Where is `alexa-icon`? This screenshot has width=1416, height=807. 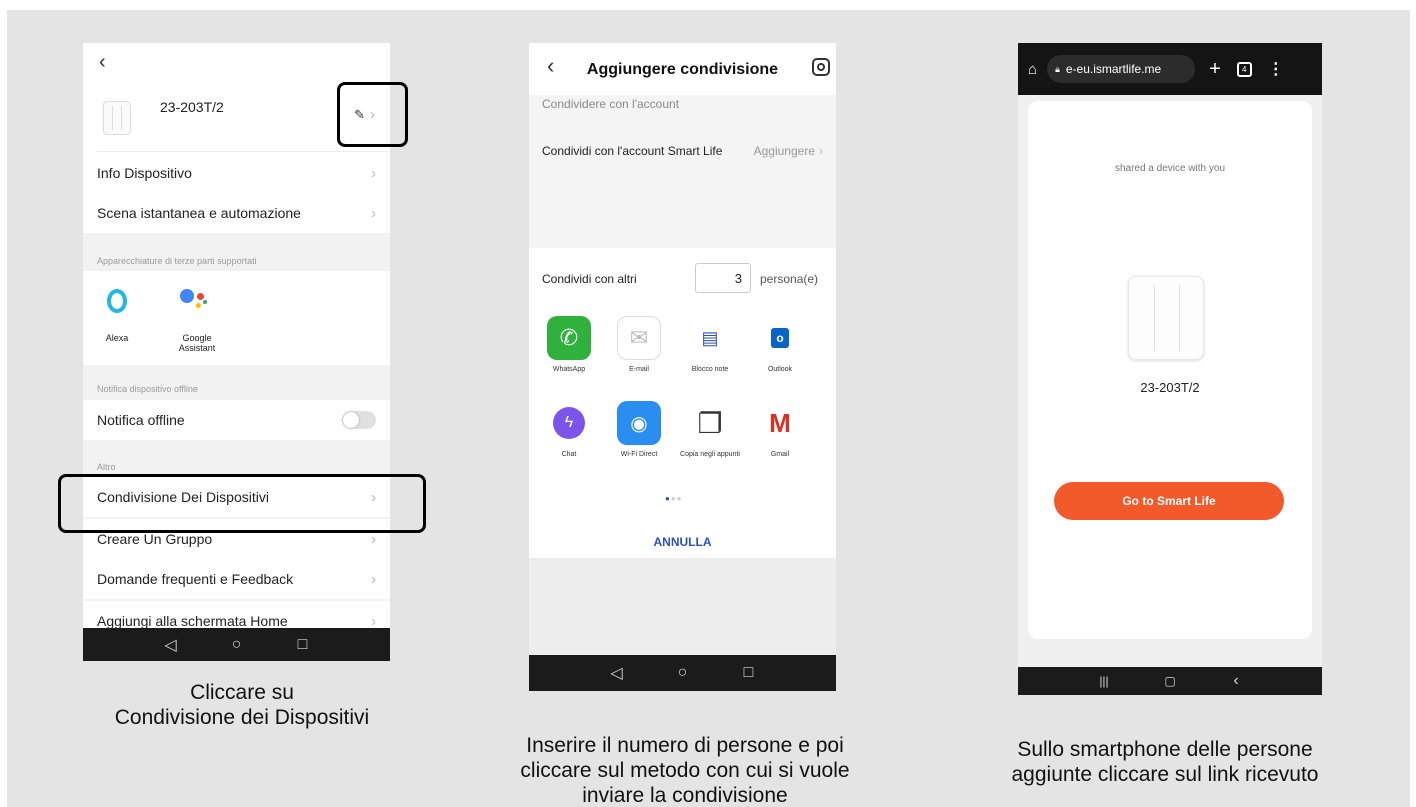 alexa-icon is located at coordinates (117, 301).